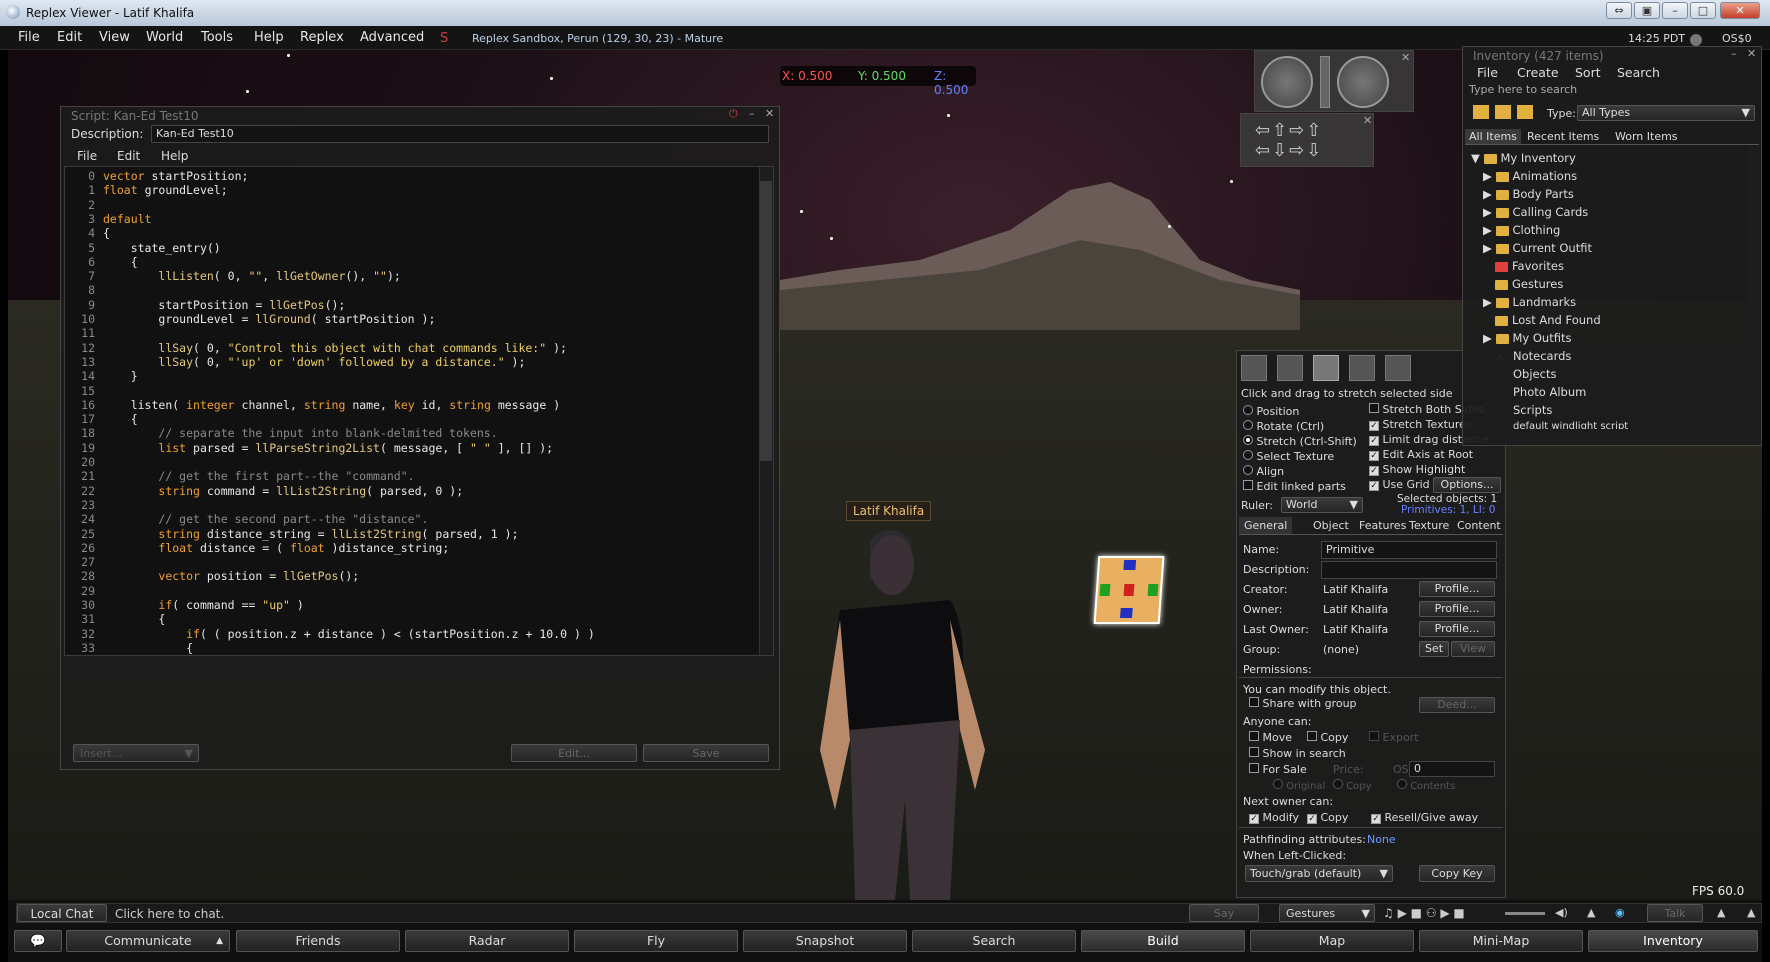  Describe the element at coordinates (1647, 10) in the screenshot. I see `snap-icon: ▣` at that location.